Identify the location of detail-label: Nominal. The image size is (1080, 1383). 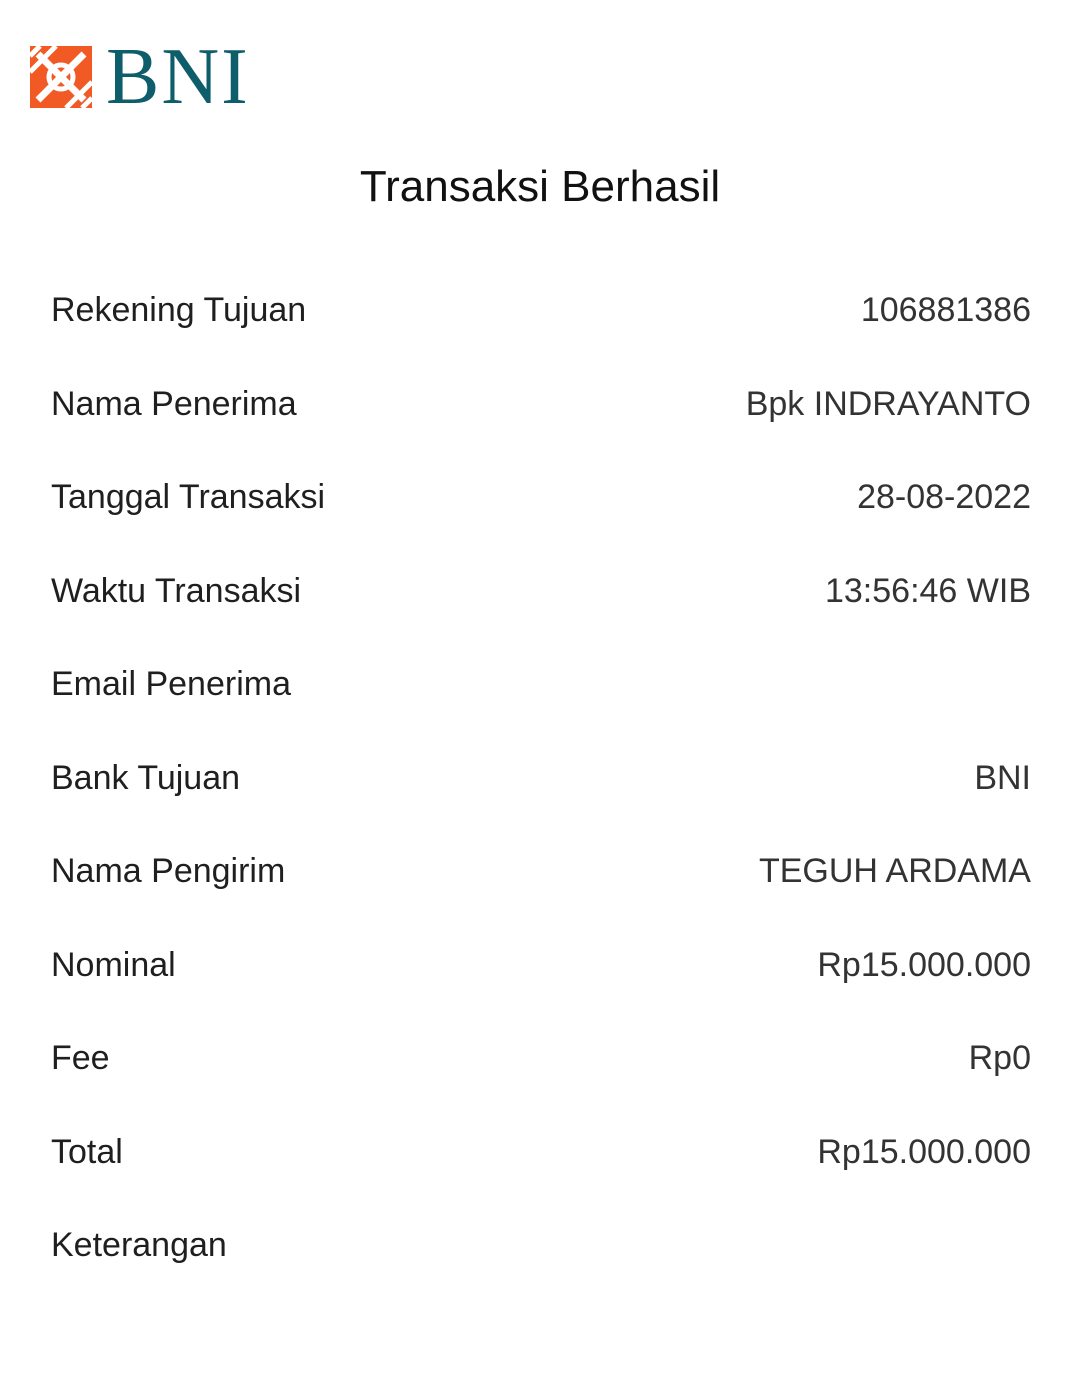
(113, 964).